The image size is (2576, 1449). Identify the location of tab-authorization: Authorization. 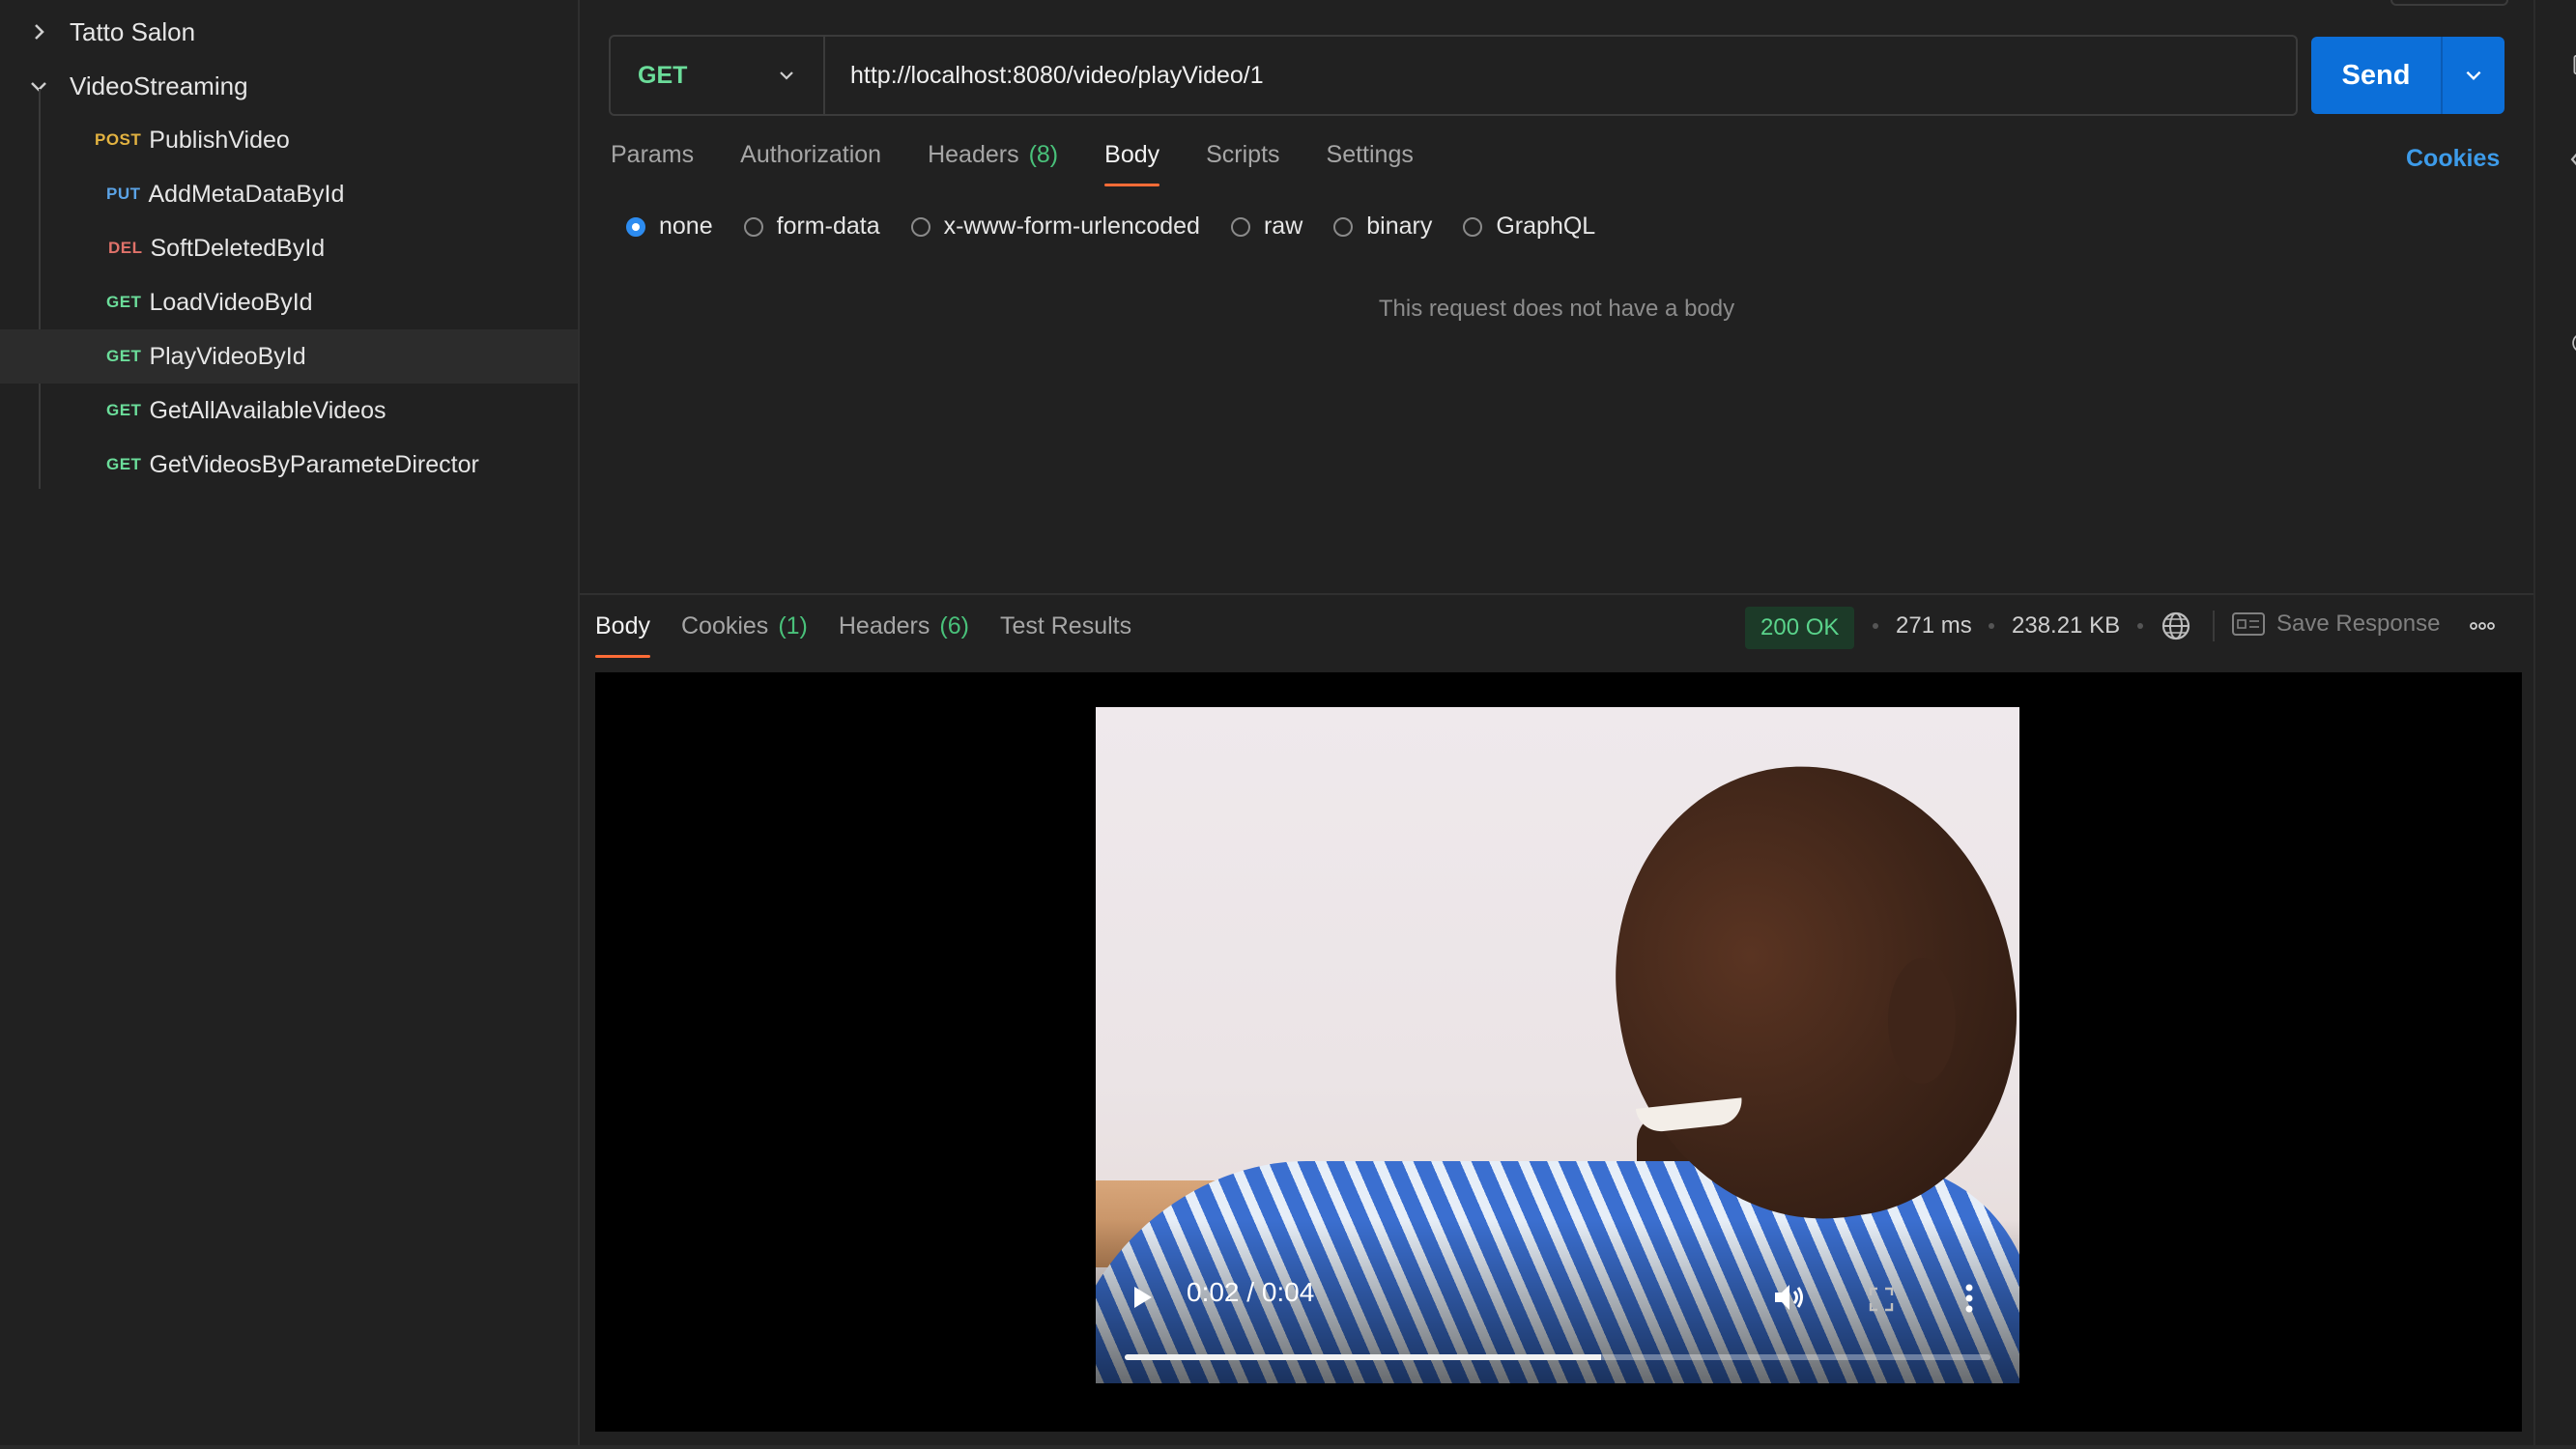
(811, 163).